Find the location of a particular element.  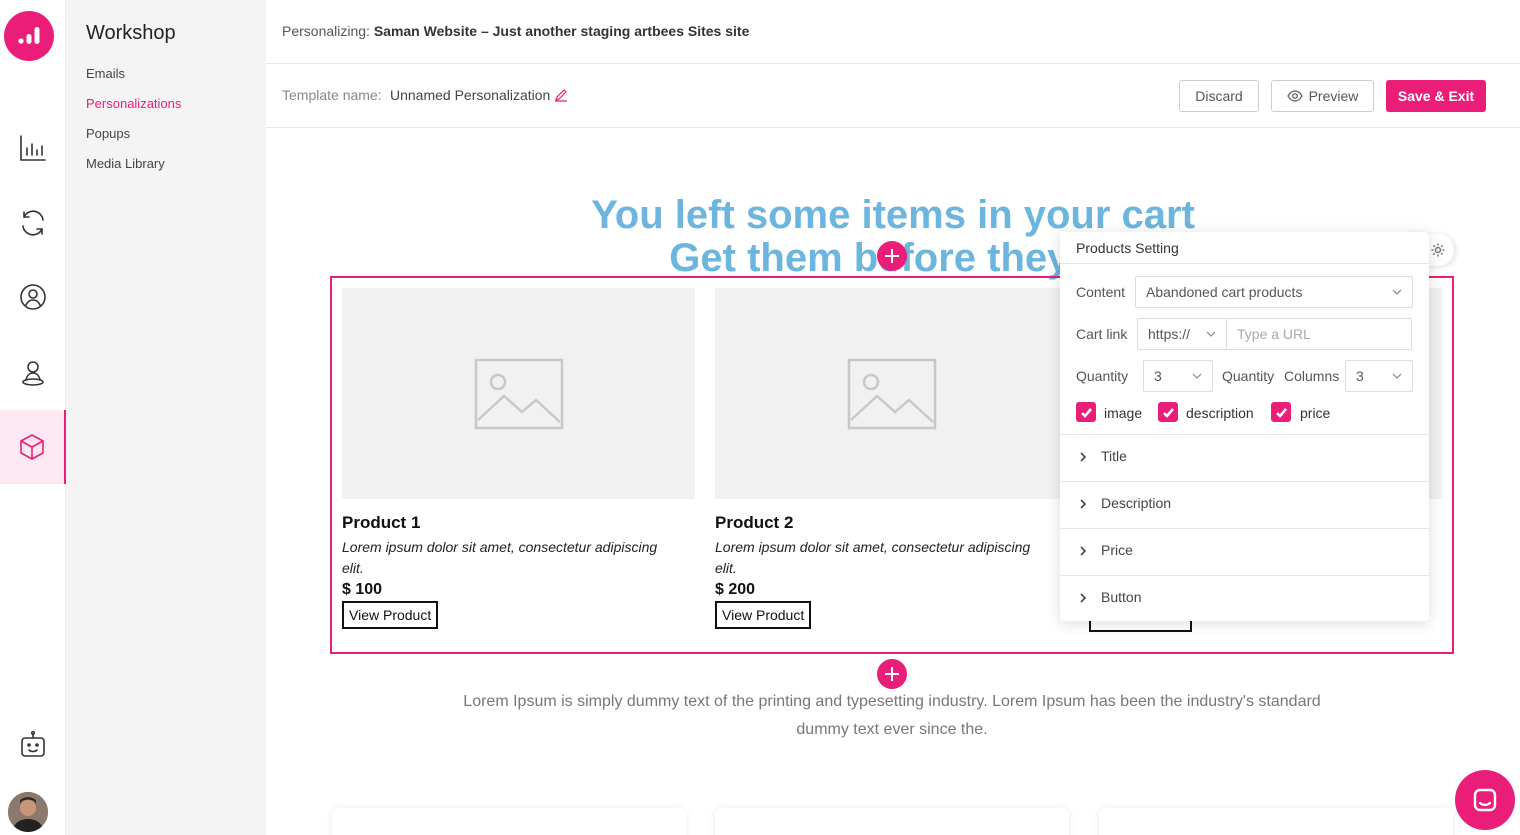

accordion-description-label: Description is located at coordinates (1136, 503).